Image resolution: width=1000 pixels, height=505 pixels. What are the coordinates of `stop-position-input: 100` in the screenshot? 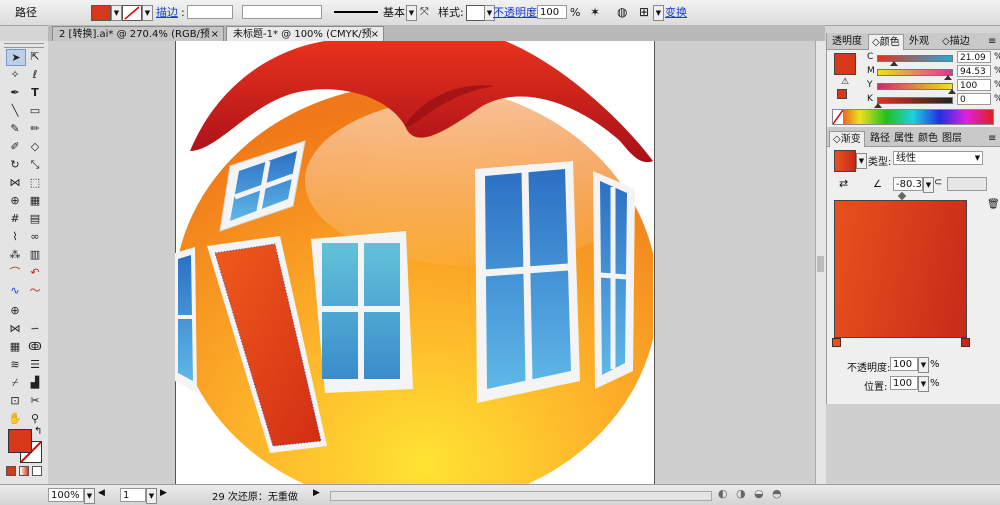 It's located at (904, 383).